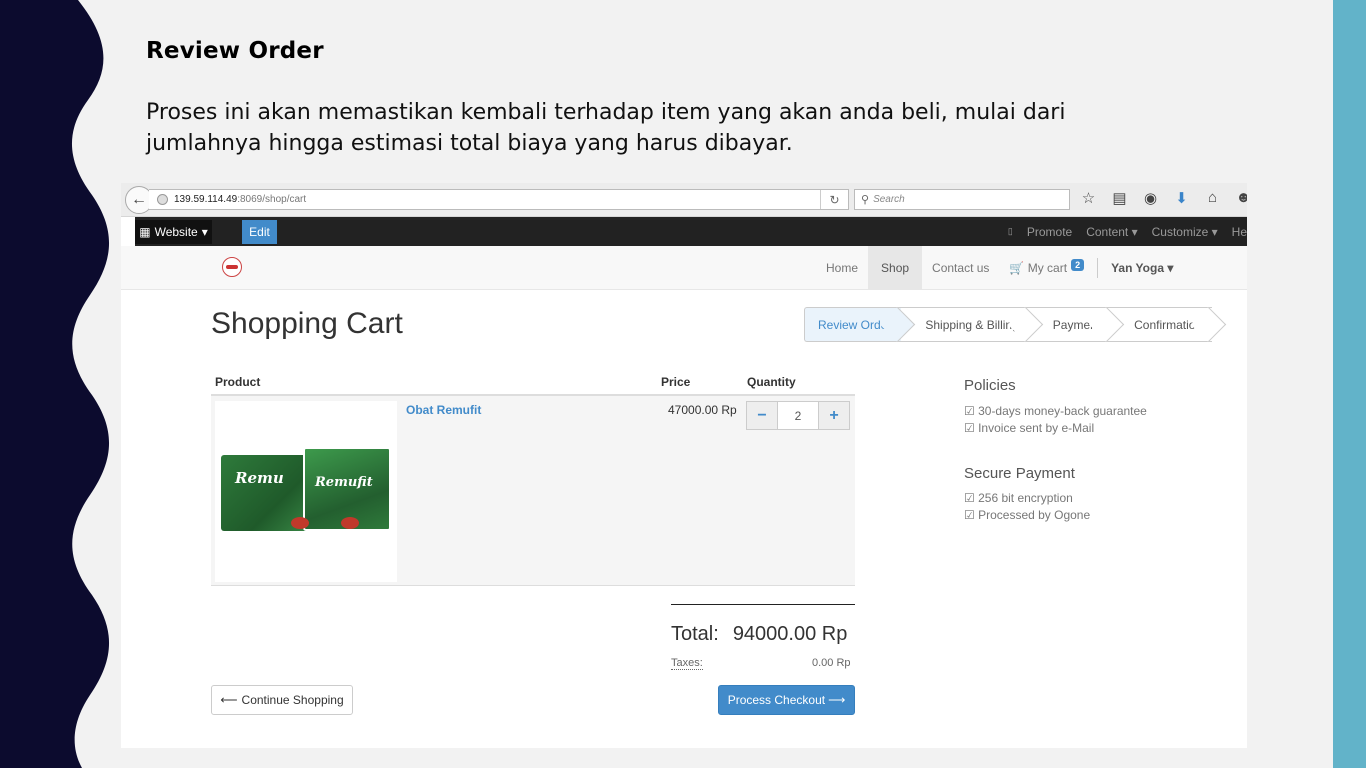  I want to click on slide-accent-bar, so click(1349, 384).